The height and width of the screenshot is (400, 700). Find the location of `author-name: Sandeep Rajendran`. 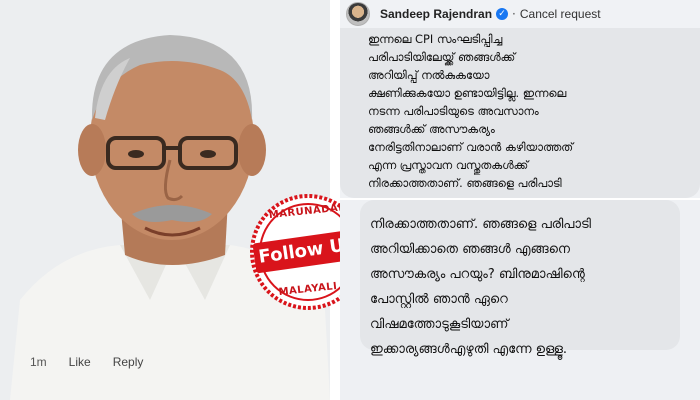

author-name: Sandeep Rajendran is located at coordinates (436, 14).